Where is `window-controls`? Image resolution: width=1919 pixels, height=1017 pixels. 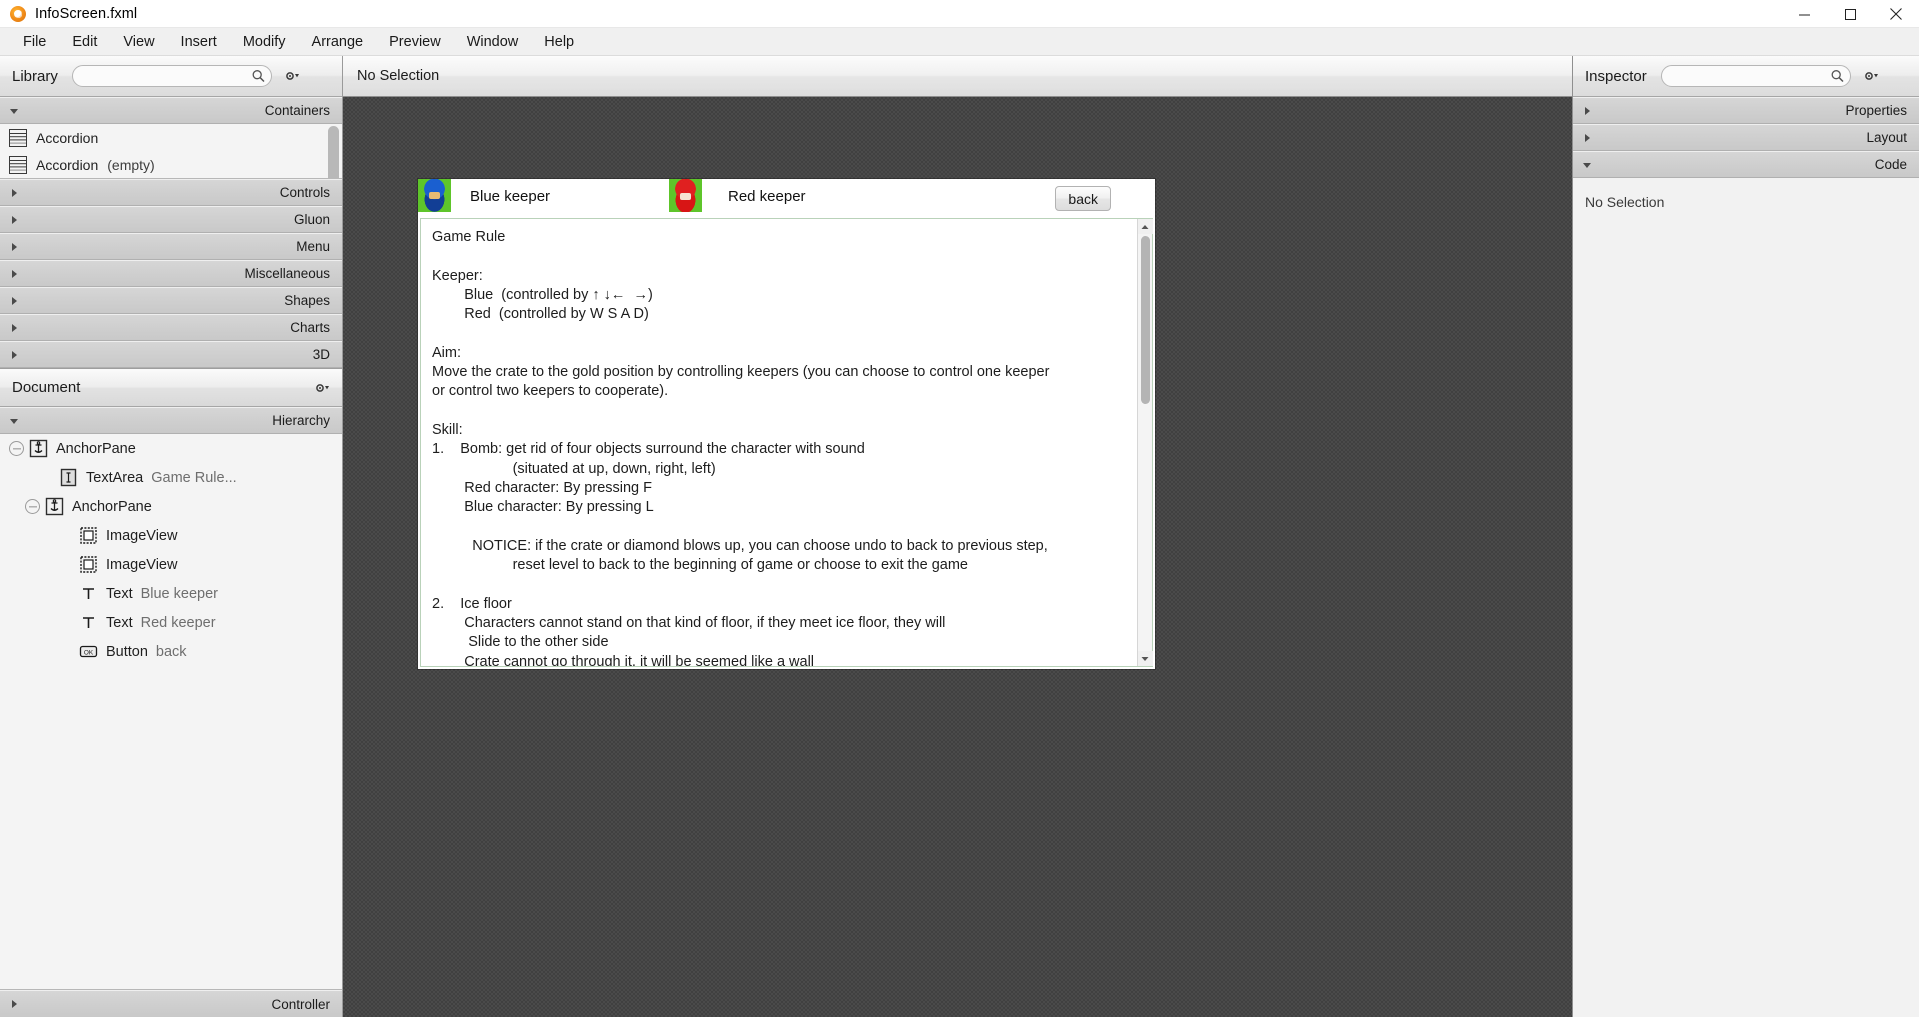 window-controls is located at coordinates (1850, 14).